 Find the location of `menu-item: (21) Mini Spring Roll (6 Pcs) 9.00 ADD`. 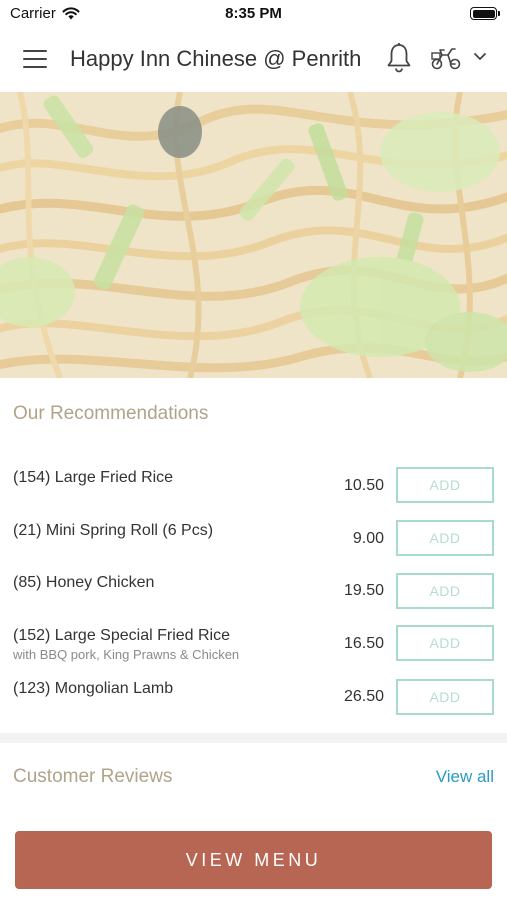

menu-item: (21) Mini Spring Roll (6 Pcs) 9.00 ADD is located at coordinates (253, 546).